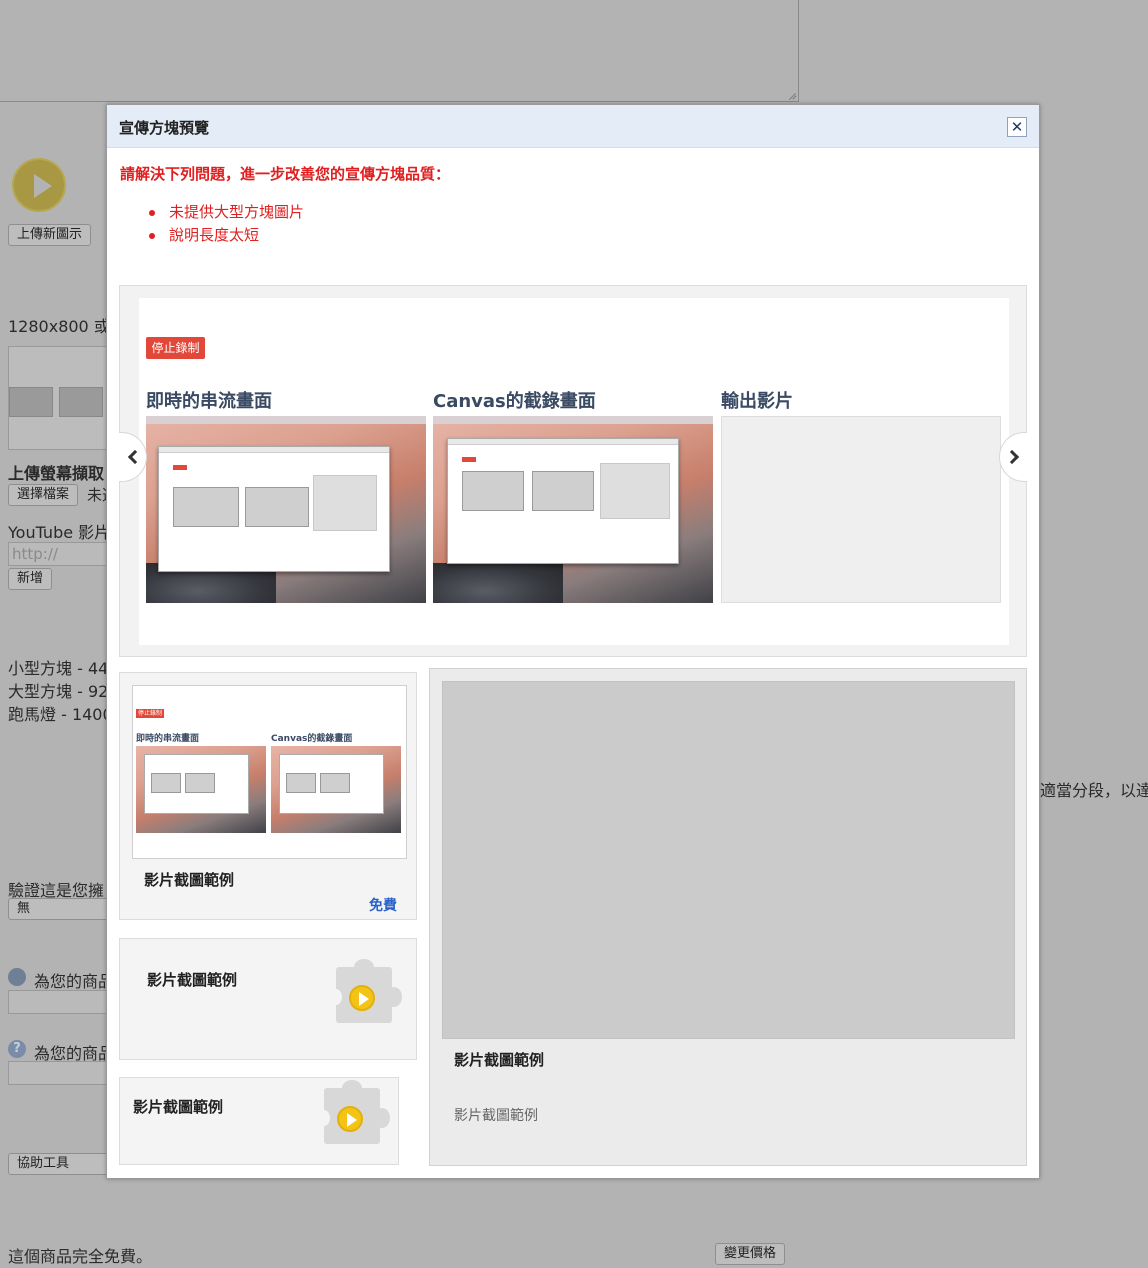 The image size is (1148, 1268). Describe the element at coordinates (17, 1049) in the screenshot. I see `help-icon: ?` at that location.